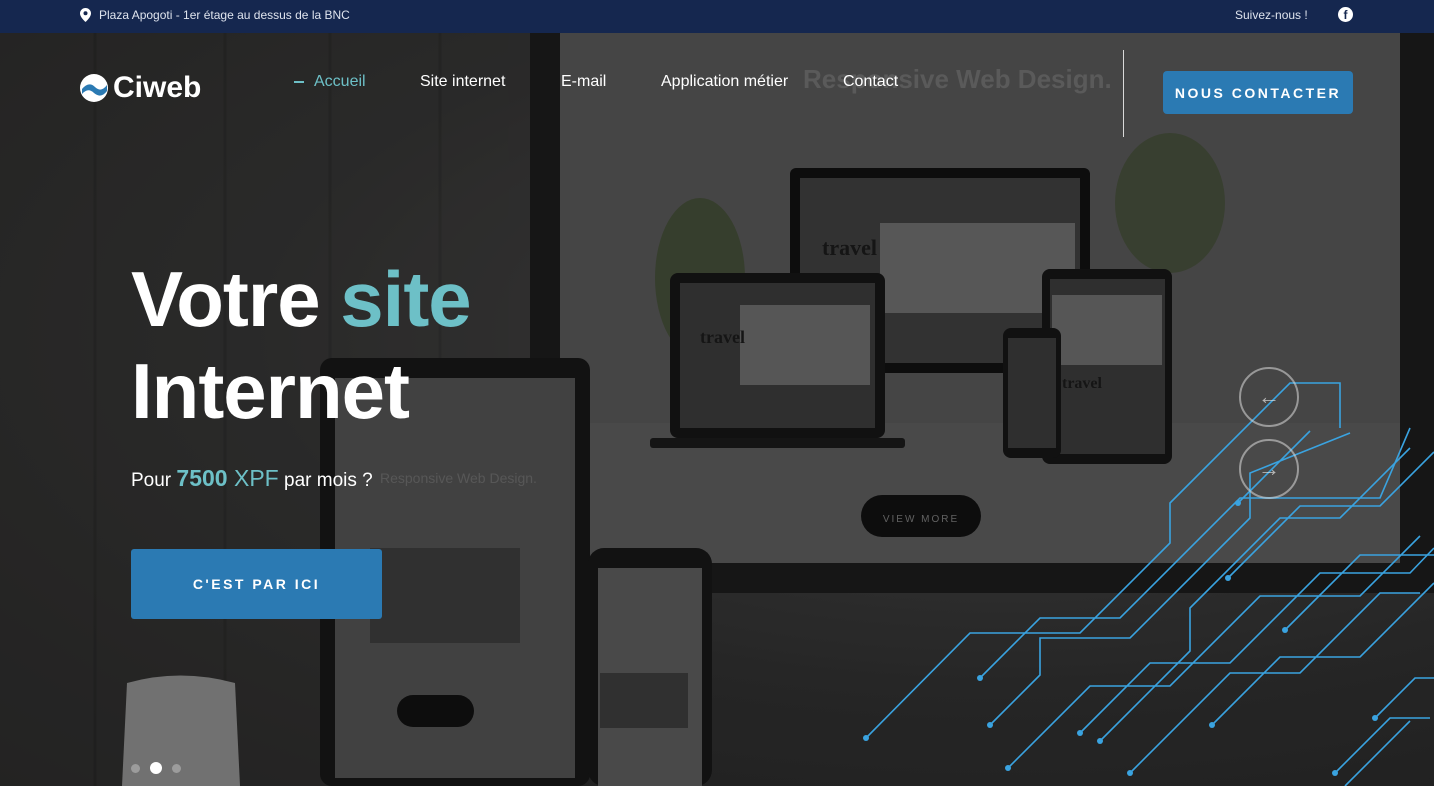 This screenshot has width=1434, height=786. I want to click on price-unit: XPF, so click(253, 478).